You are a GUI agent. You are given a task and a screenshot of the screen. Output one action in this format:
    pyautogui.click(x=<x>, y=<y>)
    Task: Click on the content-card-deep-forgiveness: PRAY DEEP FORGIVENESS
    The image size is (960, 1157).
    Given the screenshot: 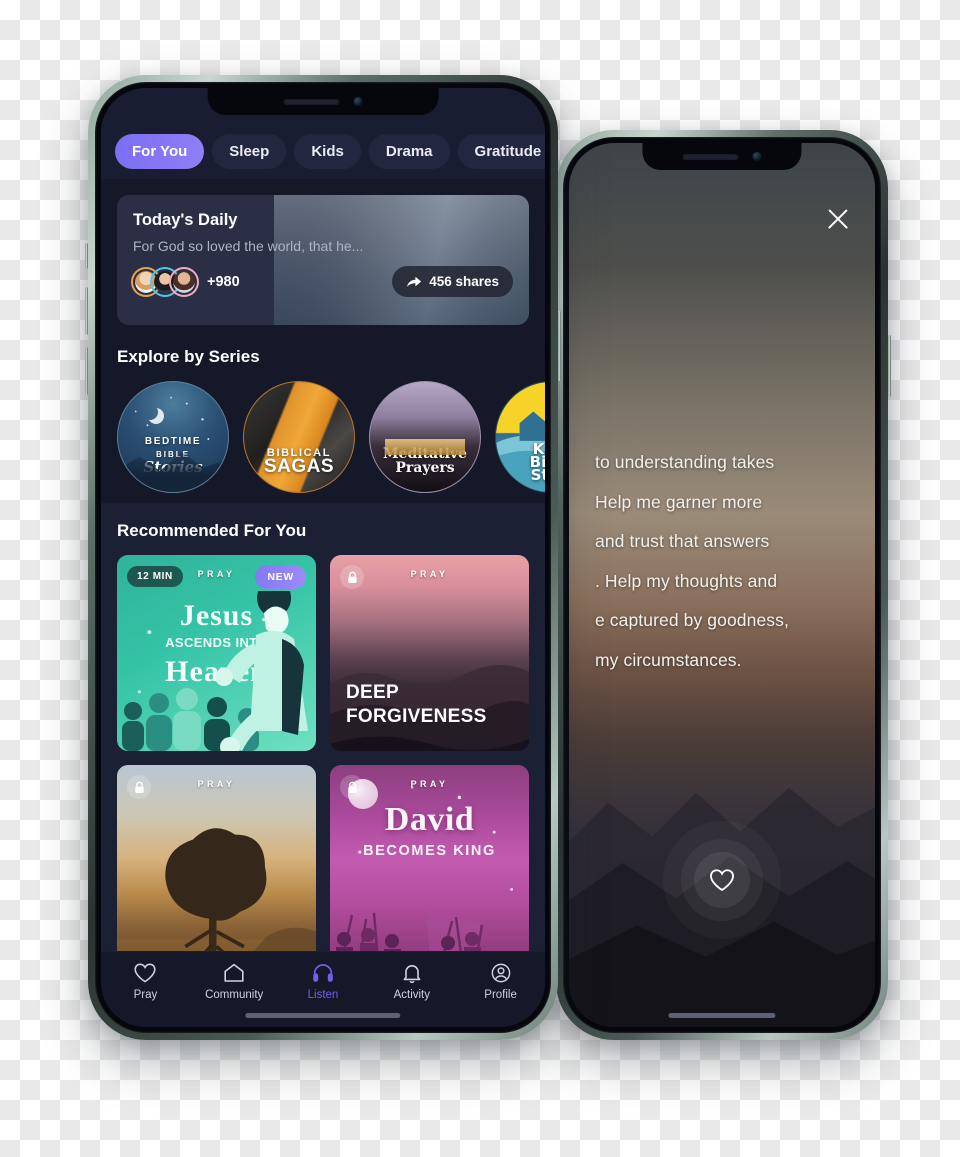 What is the action you would take?
    pyautogui.click(x=429, y=653)
    